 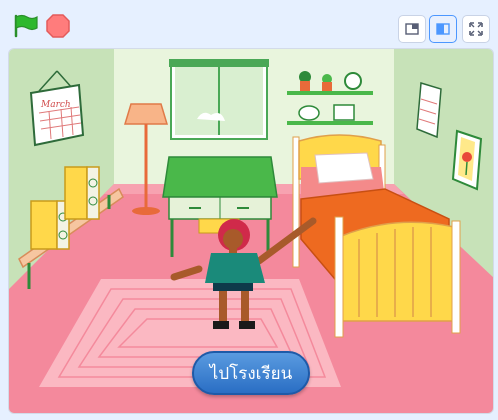 I want to click on normal-stage-button, so click(x=443, y=29).